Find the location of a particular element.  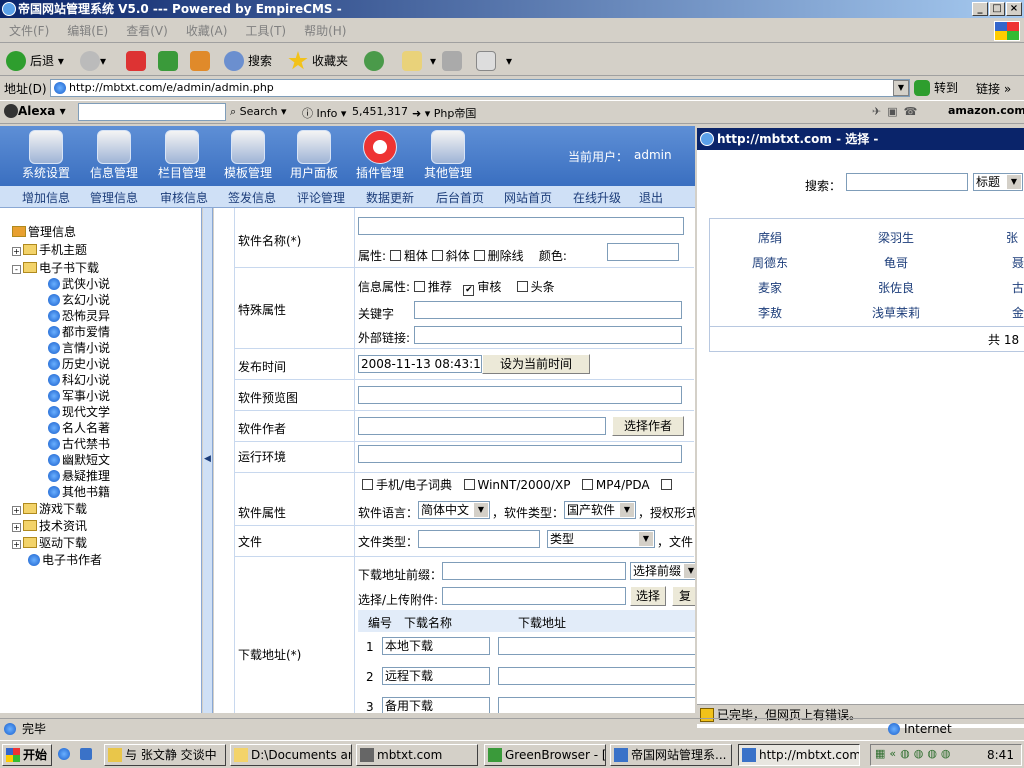

menu-edit: 编辑(E) is located at coordinates (87, 31).